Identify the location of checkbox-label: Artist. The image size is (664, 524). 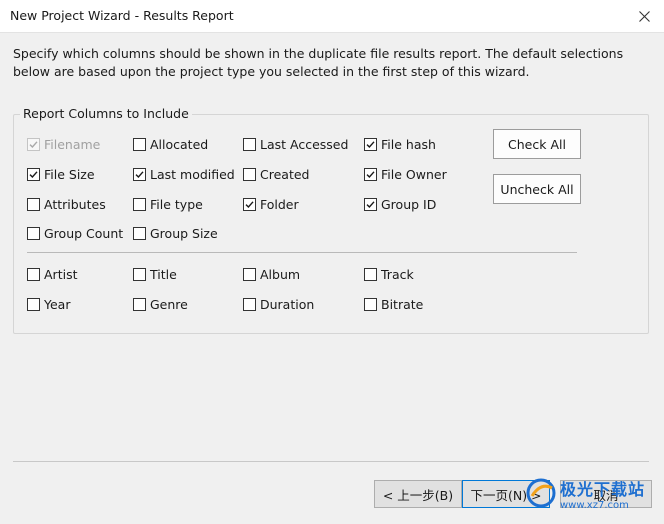
(61, 274).